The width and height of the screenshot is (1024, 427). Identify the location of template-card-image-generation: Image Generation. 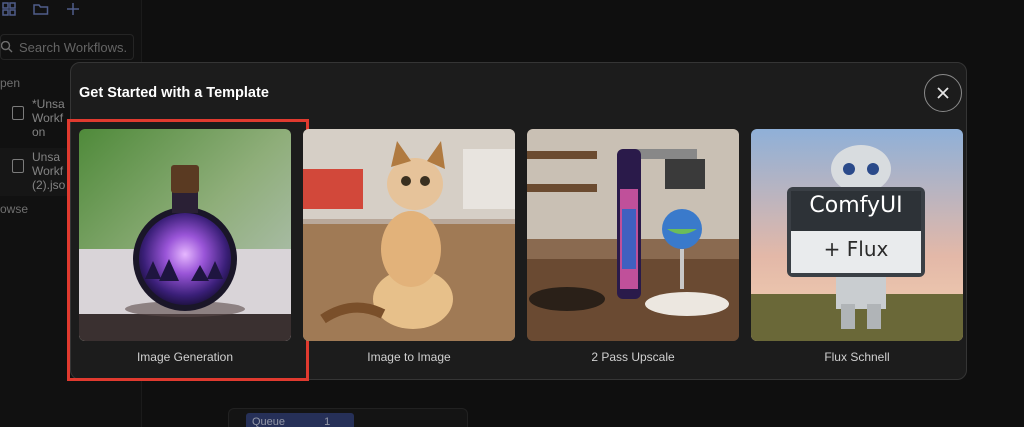
(188, 250).